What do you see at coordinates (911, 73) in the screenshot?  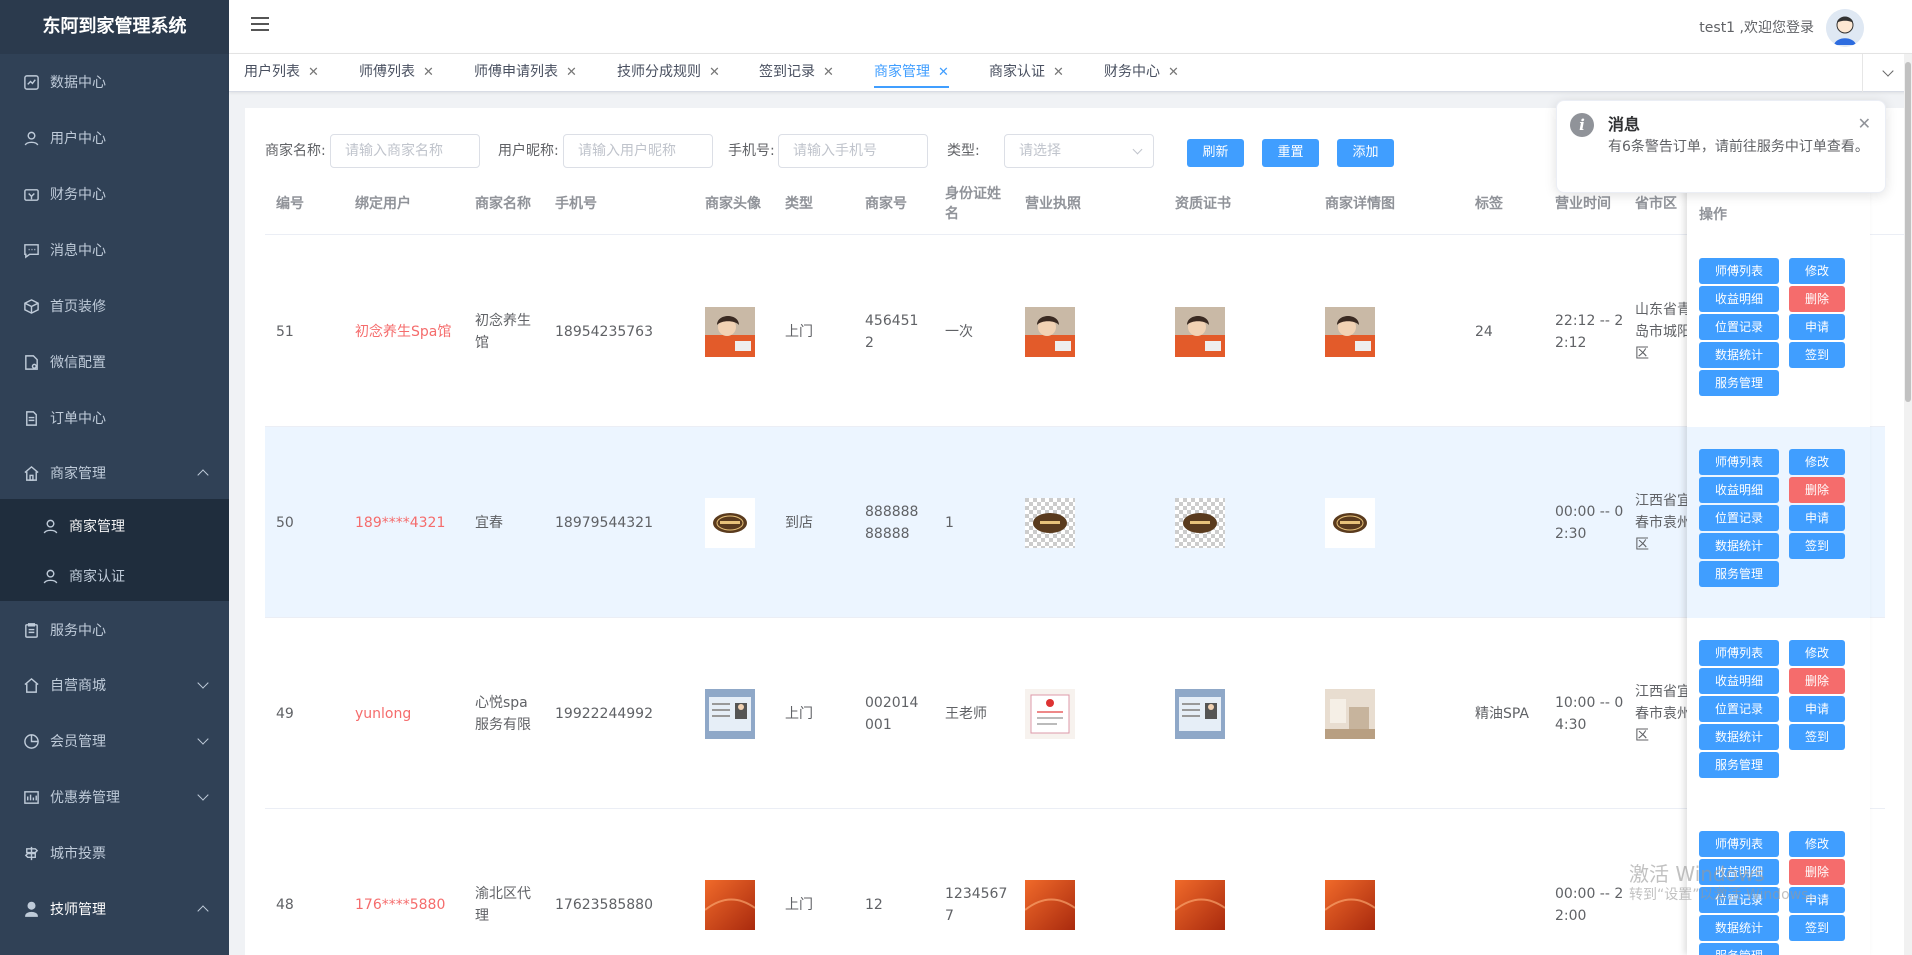 I see `tab-merchant-manage: 商家管理 ✕` at bounding box center [911, 73].